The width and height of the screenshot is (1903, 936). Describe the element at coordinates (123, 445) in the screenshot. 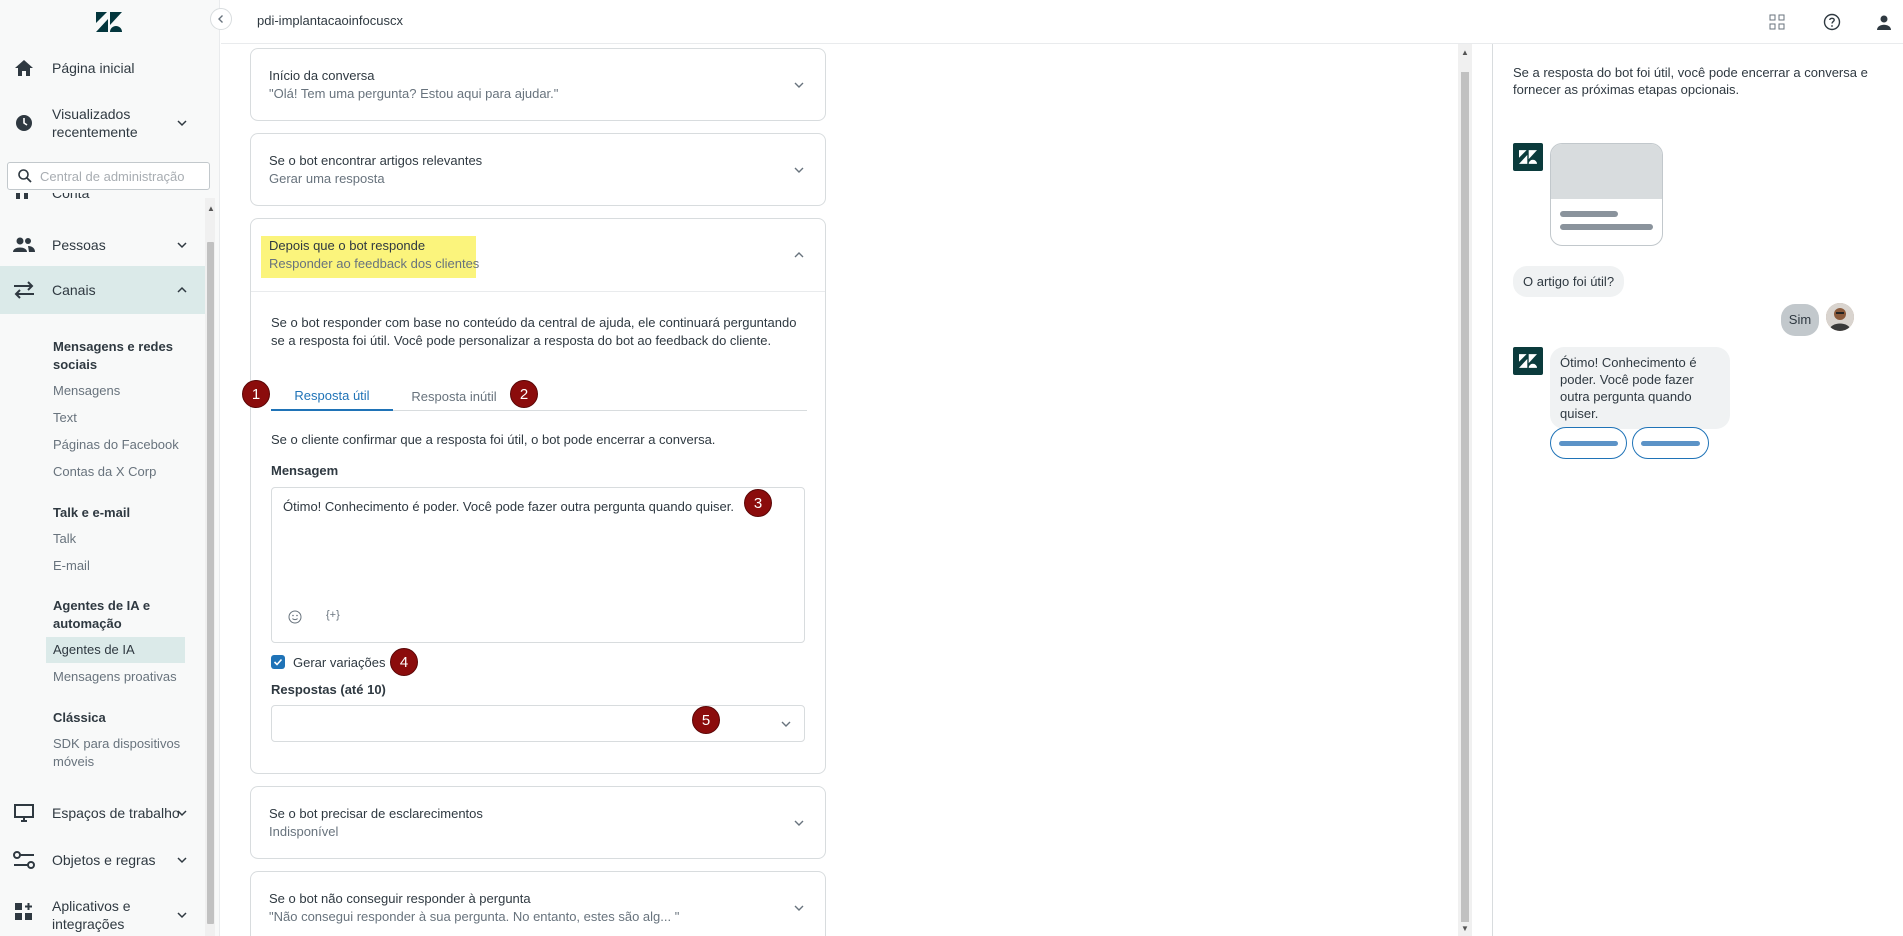

I see `sidebar-item-facebook: Páginas do Facebook` at that location.